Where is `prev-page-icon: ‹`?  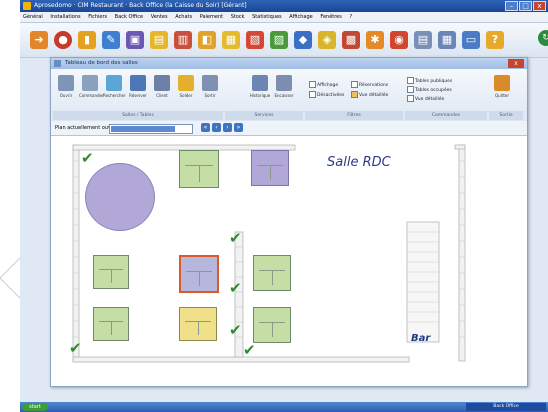 prev-page-icon: ‹ is located at coordinates (216, 127).